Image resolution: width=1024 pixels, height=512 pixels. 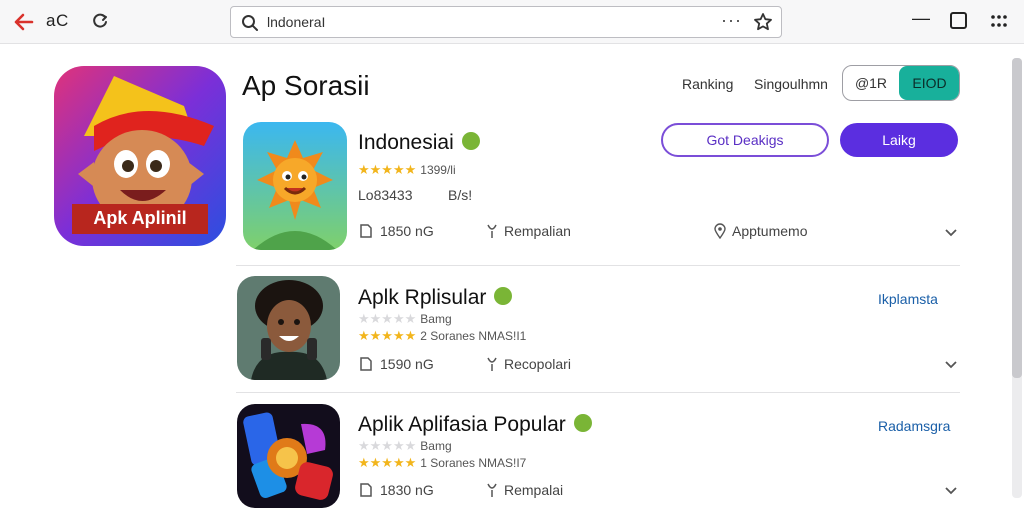 I want to click on repo-3: Rempalai, so click(x=524, y=490).